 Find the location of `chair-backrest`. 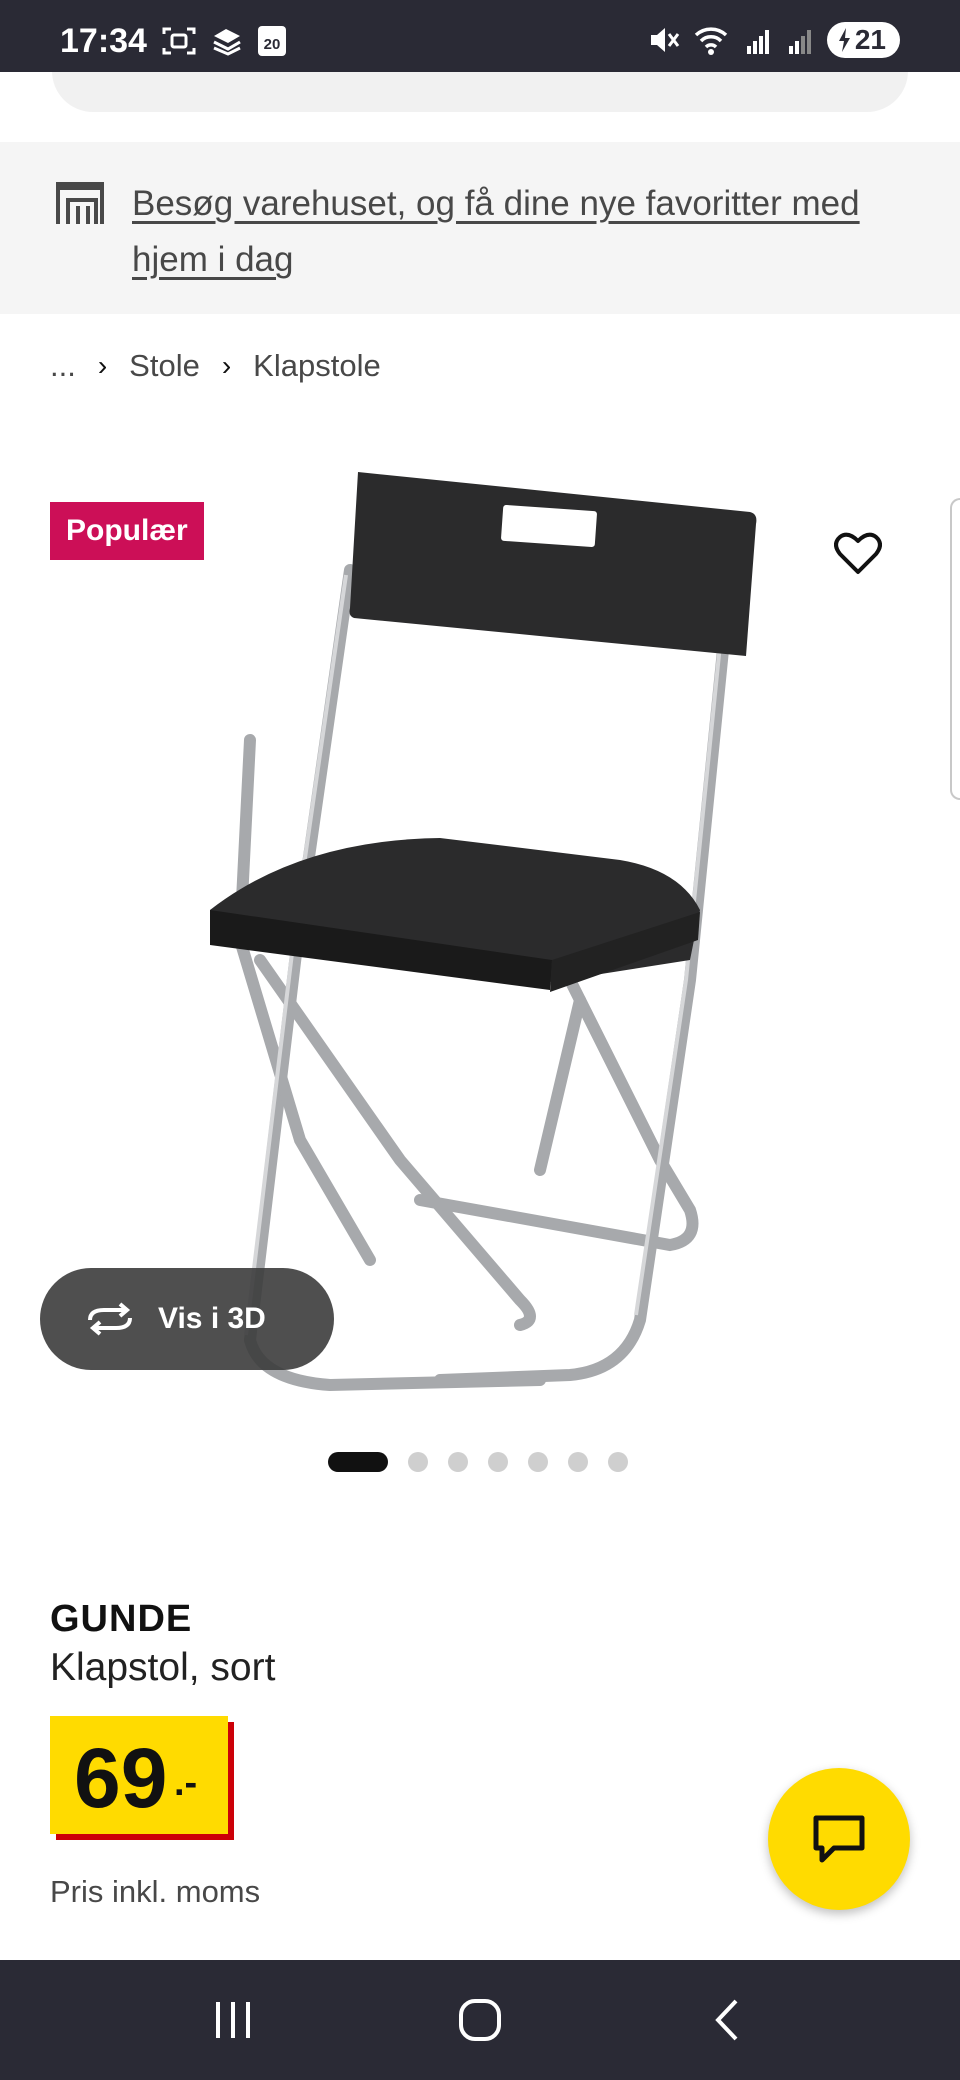

chair-backrest is located at coordinates (553, 564).